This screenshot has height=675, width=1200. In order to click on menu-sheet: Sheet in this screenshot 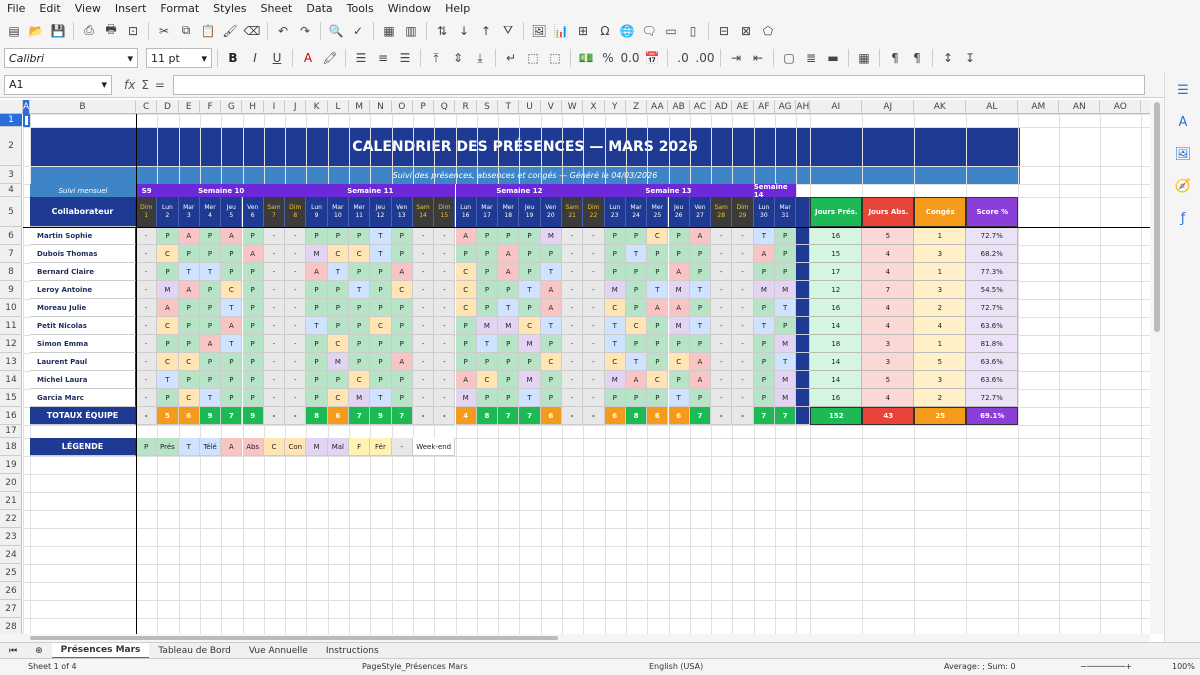, I will do `click(277, 8)`.